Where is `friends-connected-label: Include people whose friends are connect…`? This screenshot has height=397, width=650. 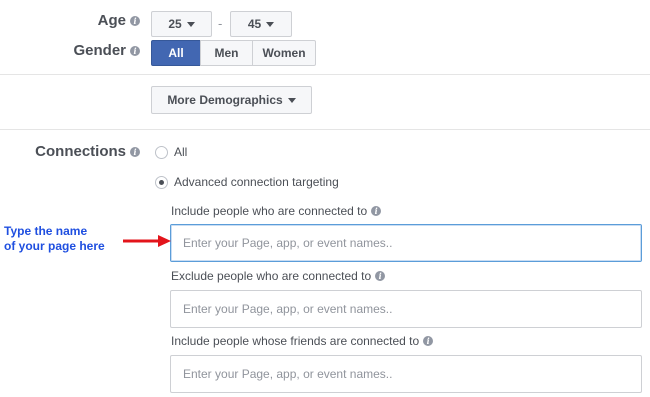 friends-connected-label: Include people whose friends are connect… is located at coordinates (302, 341).